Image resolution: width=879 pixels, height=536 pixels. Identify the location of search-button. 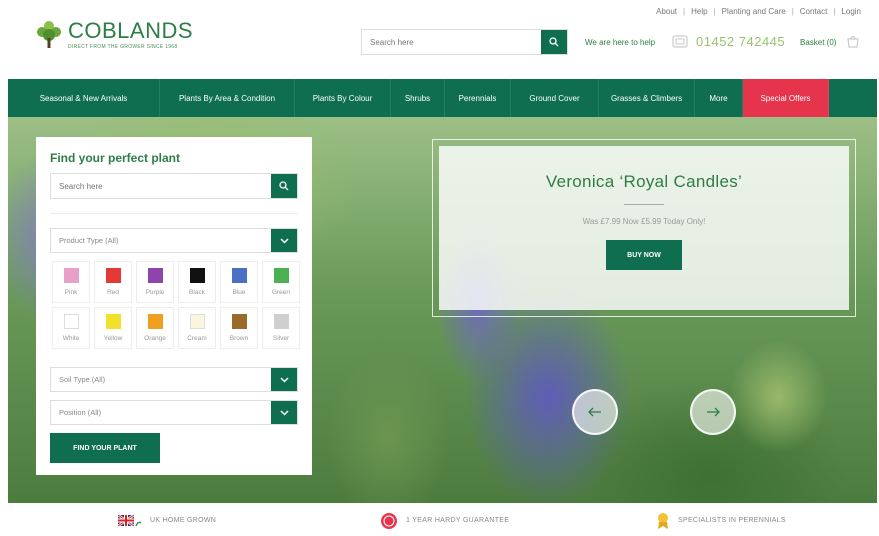
(554, 42).